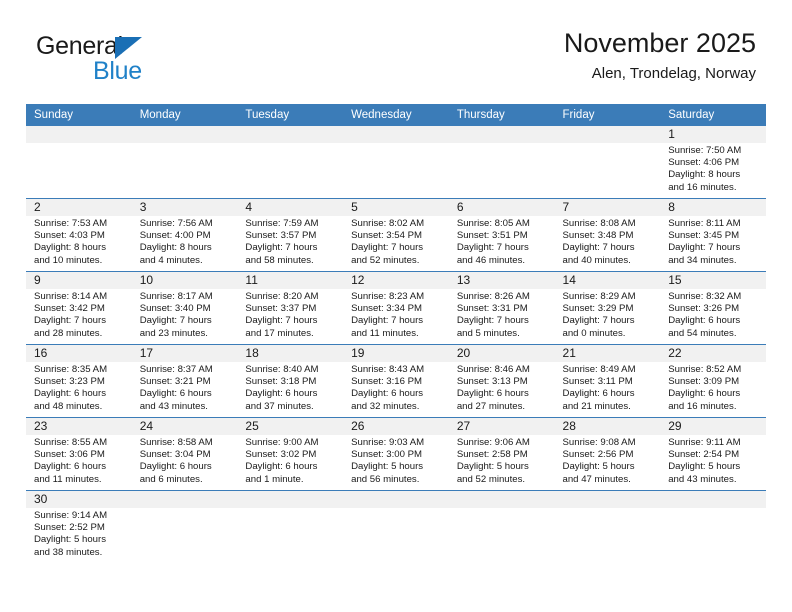  Describe the element at coordinates (69, 236) in the screenshot. I see `sunset-text: Sunset: 4:03 PM` at that location.